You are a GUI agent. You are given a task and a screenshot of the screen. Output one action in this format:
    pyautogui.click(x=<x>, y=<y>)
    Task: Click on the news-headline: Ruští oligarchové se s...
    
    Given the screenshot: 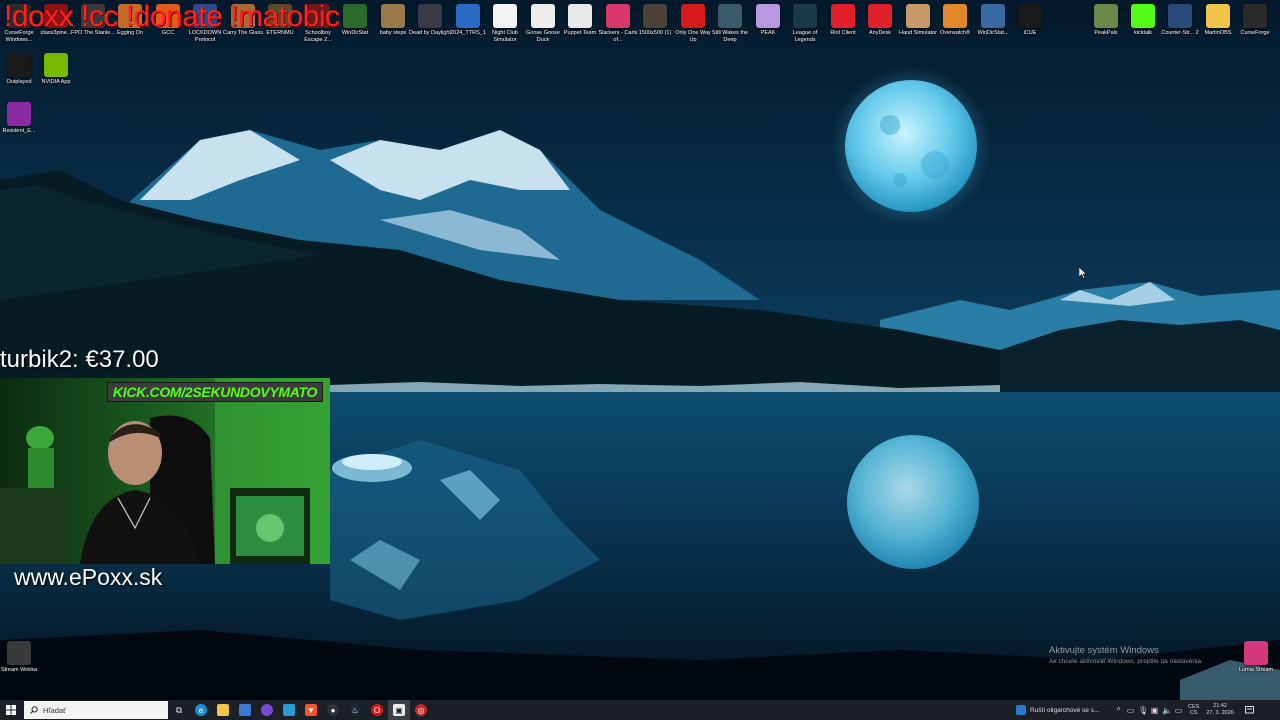 What is the action you would take?
    pyautogui.click(x=1065, y=710)
    